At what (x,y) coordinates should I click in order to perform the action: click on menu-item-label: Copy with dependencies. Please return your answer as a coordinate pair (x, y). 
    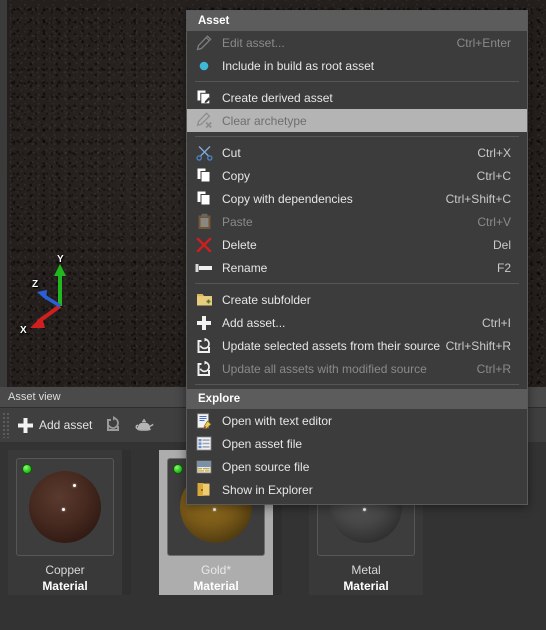
    Looking at the image, I should click on (287, 198).